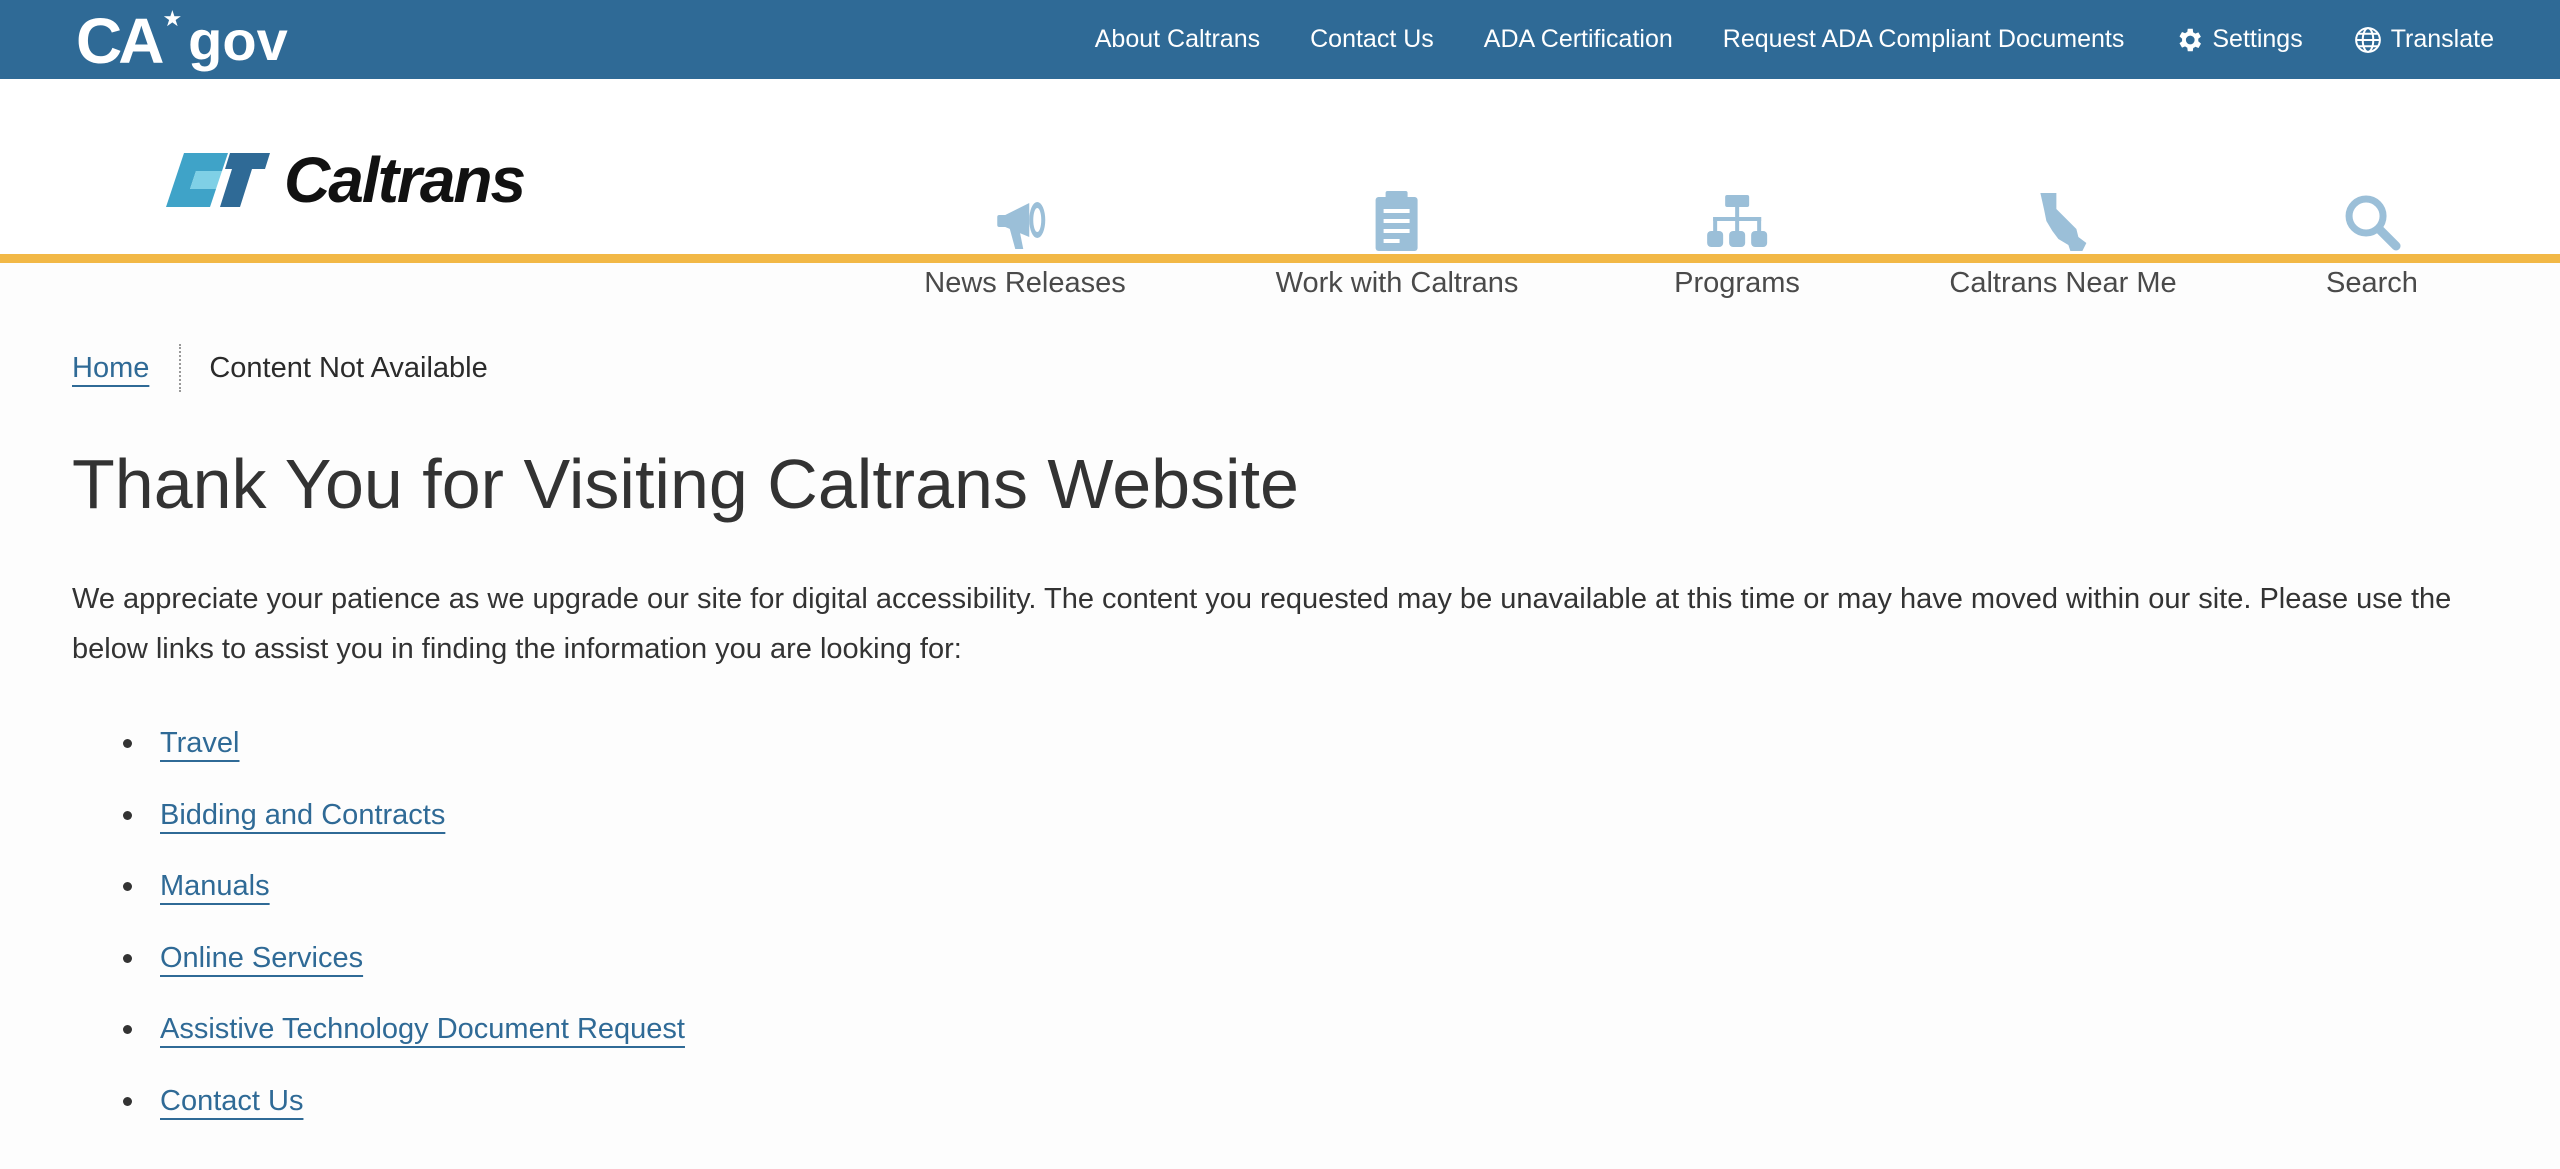 Image resolution: width=2560 pixels, height=1169 pixels. I want to click on request-ada-documents-link: Request ADA Compliant Documents, so click(1924, 39).